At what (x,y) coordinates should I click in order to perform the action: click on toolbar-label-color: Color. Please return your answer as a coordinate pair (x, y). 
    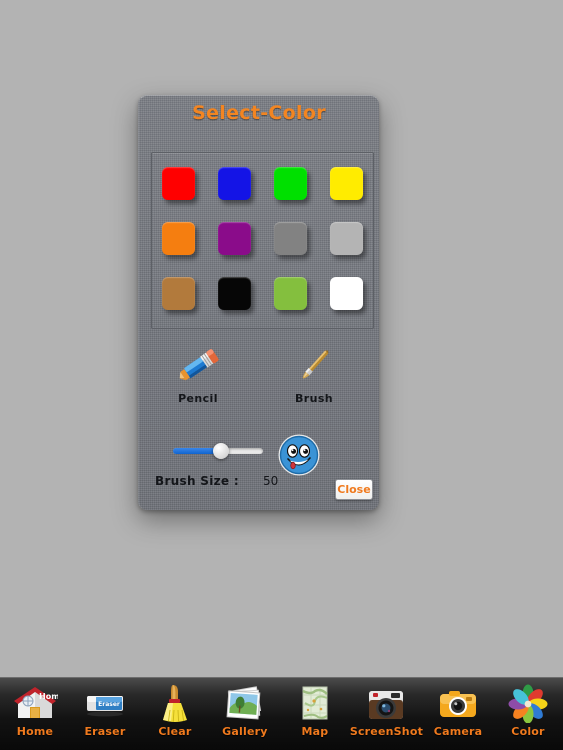
    Looking at the image, I should click on (528, 731).